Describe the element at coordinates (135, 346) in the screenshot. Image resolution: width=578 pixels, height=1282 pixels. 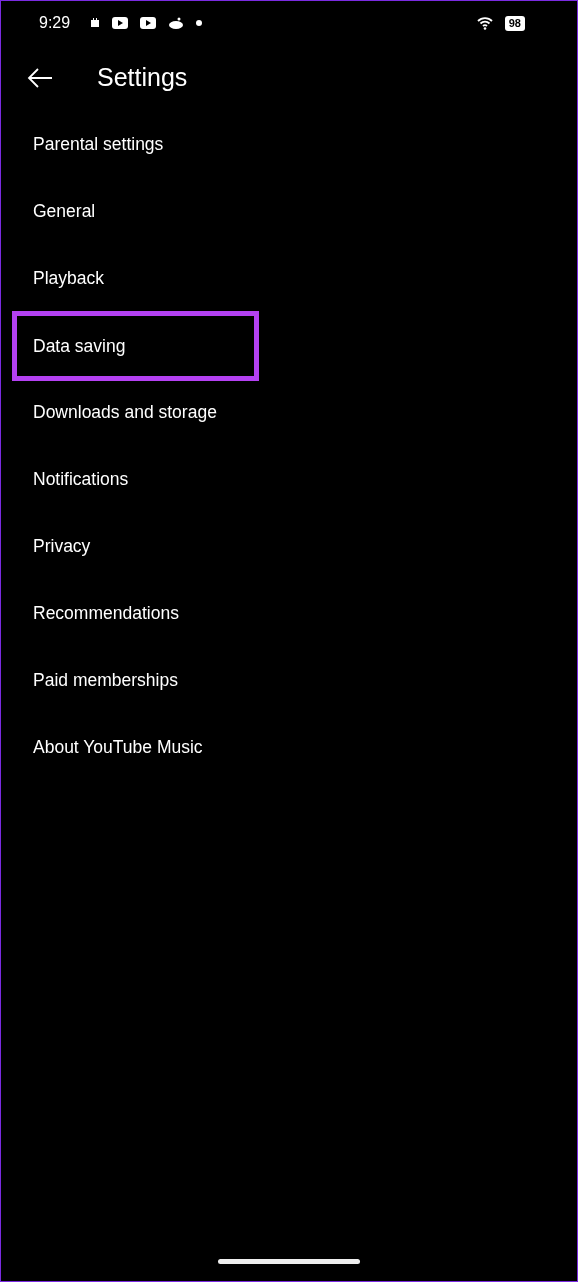
I see `settings-item: Data saving` at that location.